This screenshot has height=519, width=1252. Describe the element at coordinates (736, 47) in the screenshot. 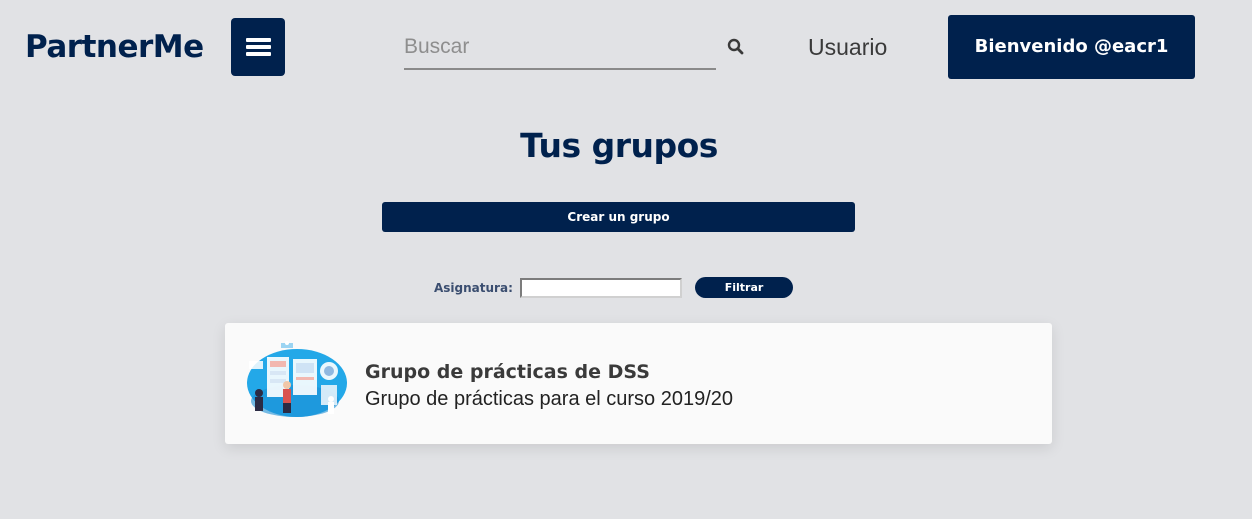

I see `search-icon` at that location.